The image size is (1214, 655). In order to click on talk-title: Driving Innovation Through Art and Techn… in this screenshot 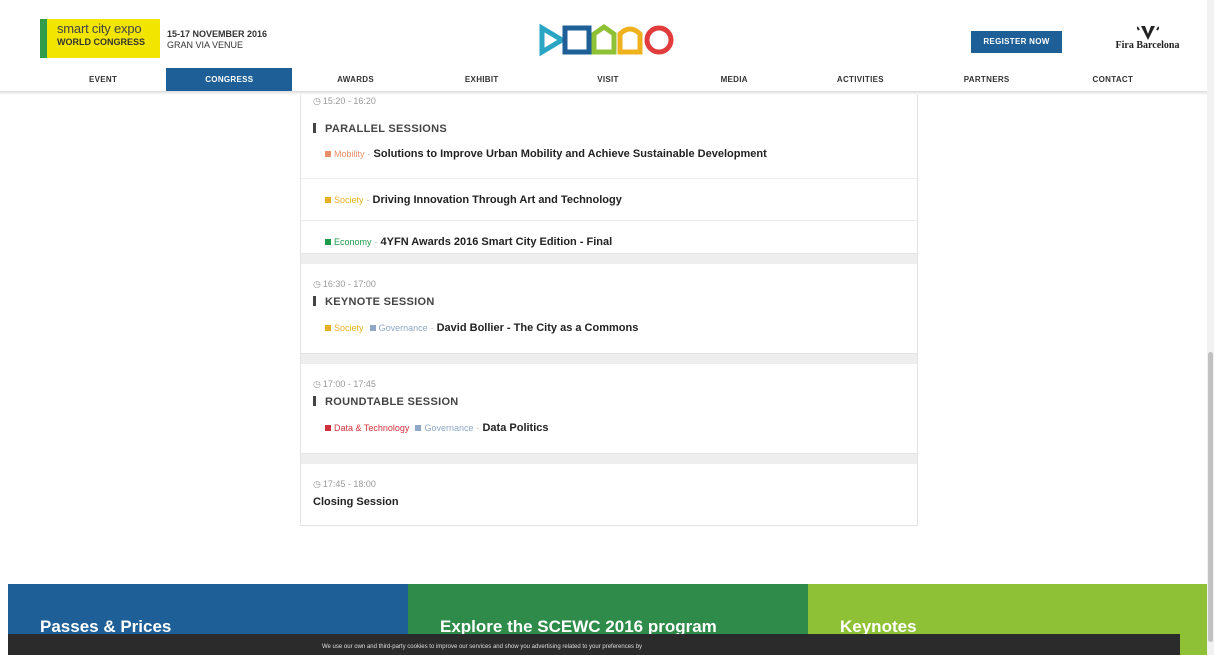, I will do `click(497, 200)`.